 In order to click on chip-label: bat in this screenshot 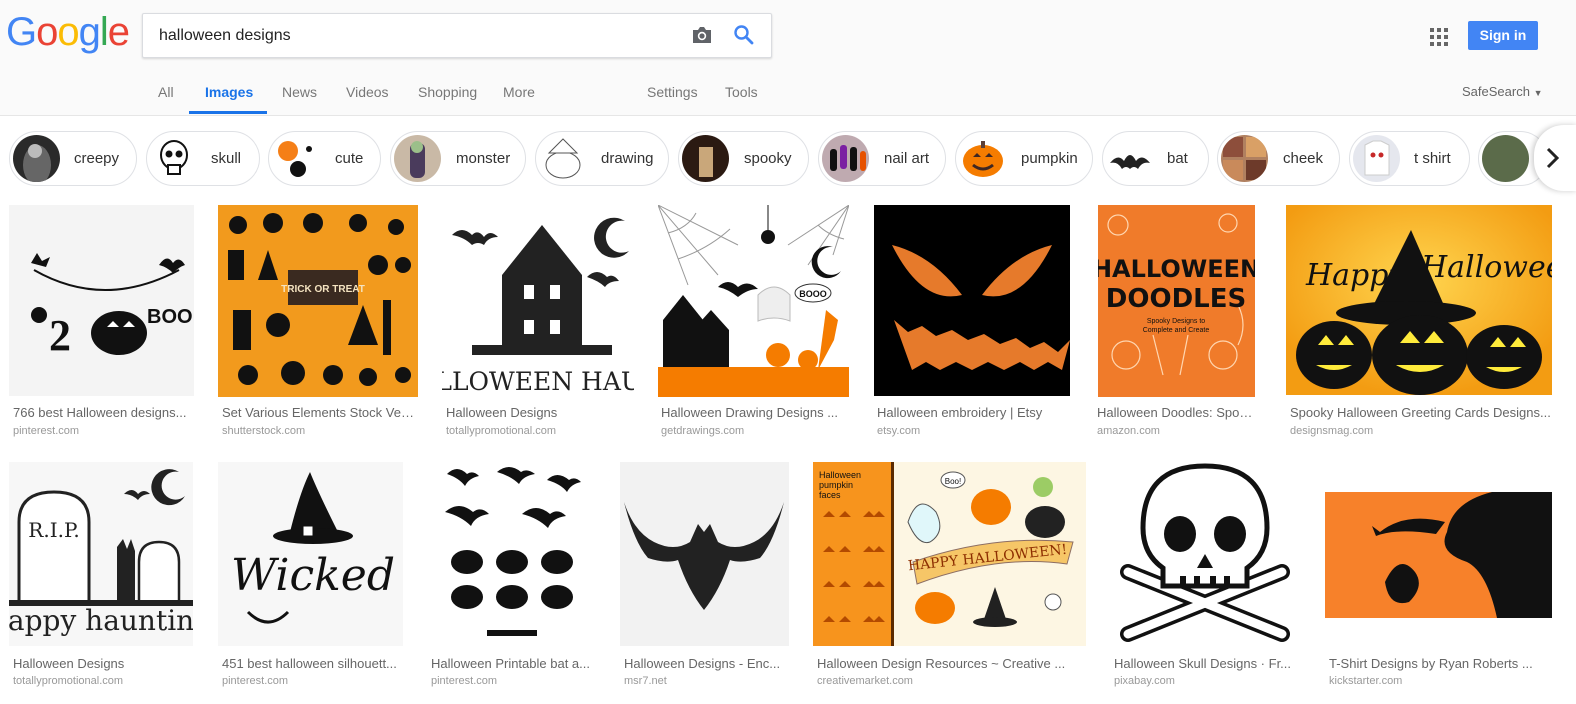, I will do `click(1177, 158)`.